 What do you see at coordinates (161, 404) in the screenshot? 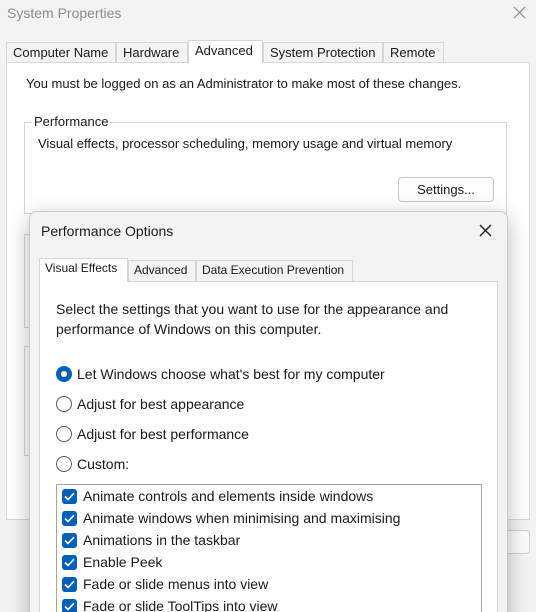
I see `radio-label: Adjust for best appearance` at bounding box center [161, 404].